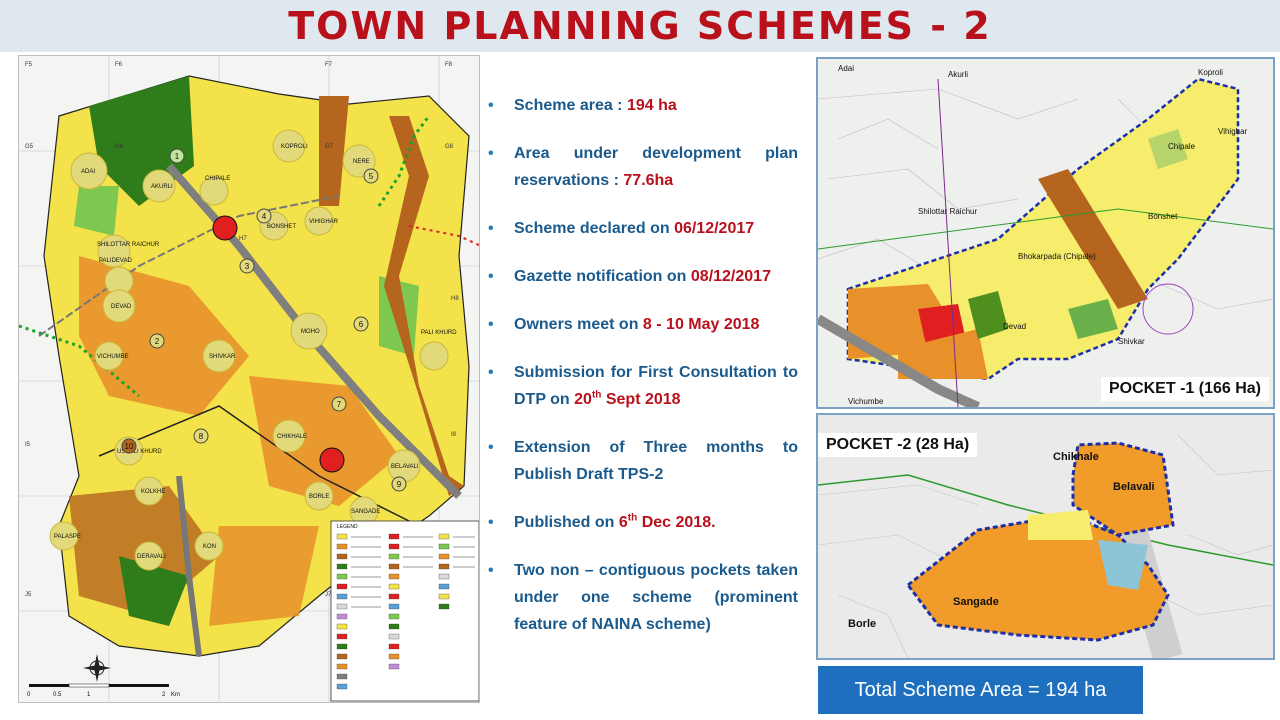  I want to click on title-bar: TOWN PLANNING SCHEMES - 2, so click(640, 26).